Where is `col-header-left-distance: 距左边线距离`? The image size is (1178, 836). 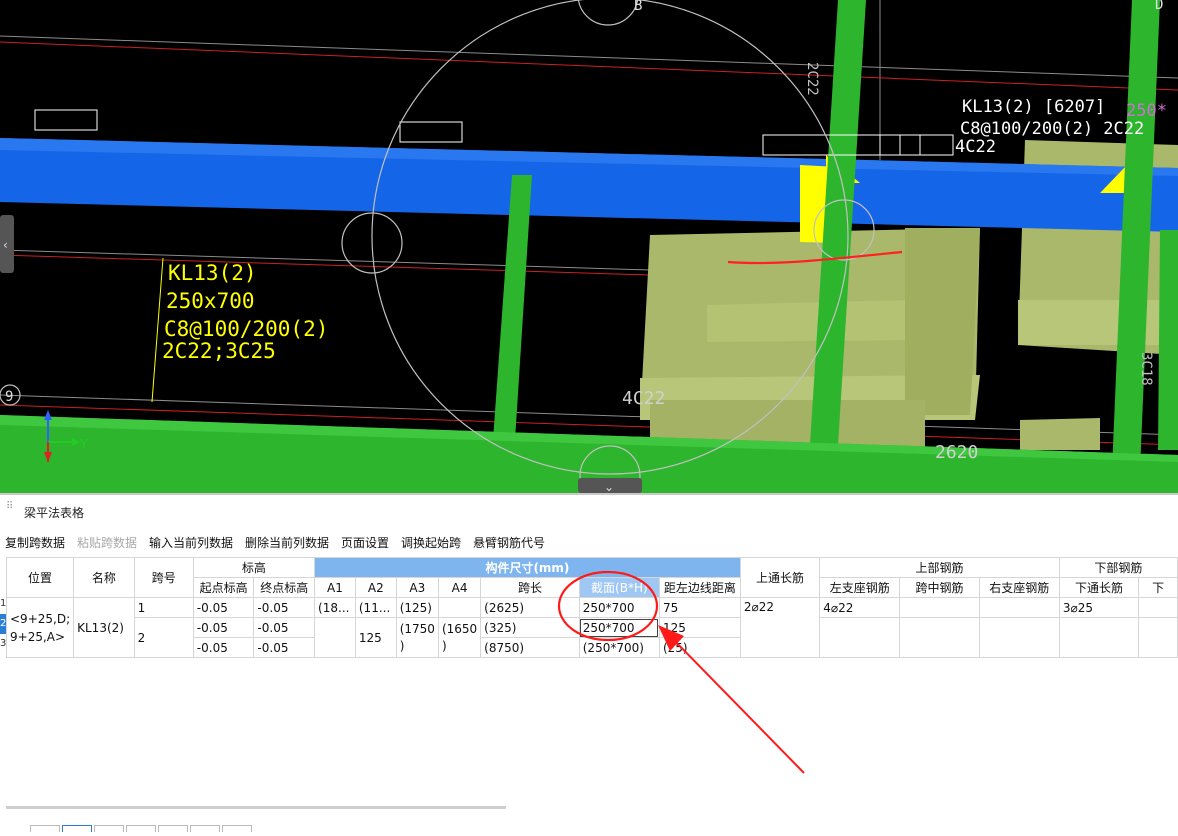 col-header-left-distance: 距左边线距离 is located at coordinates (699, 587).